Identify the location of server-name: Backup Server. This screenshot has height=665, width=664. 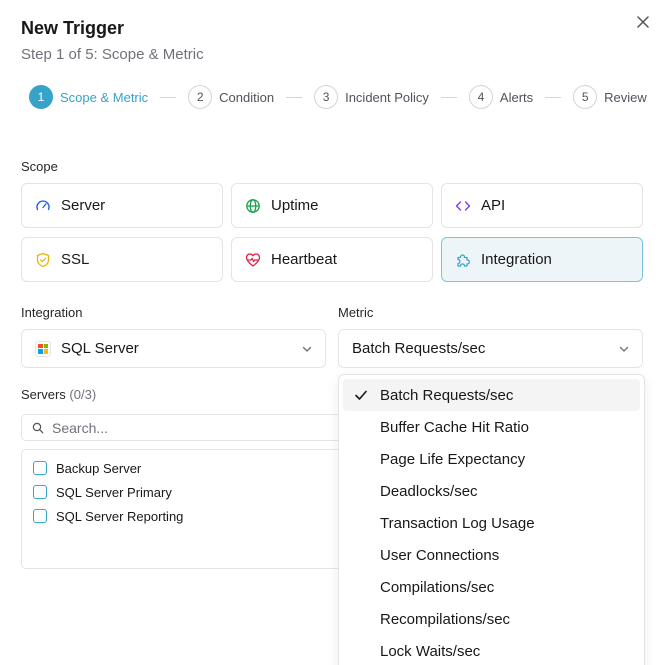
(99, 468).